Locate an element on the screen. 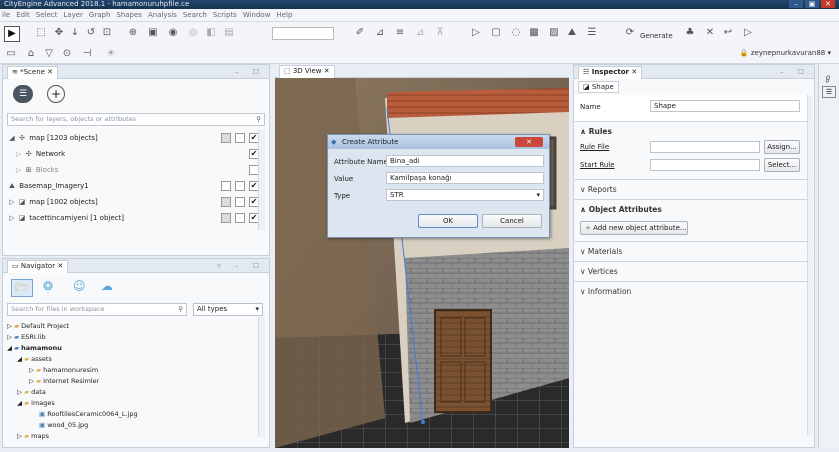 Image resolution: width=839 pixels, height=452 pixels. layer-row: ⛰ Basemap_Imagery1 ✔ is located at coordinates (138, 186).